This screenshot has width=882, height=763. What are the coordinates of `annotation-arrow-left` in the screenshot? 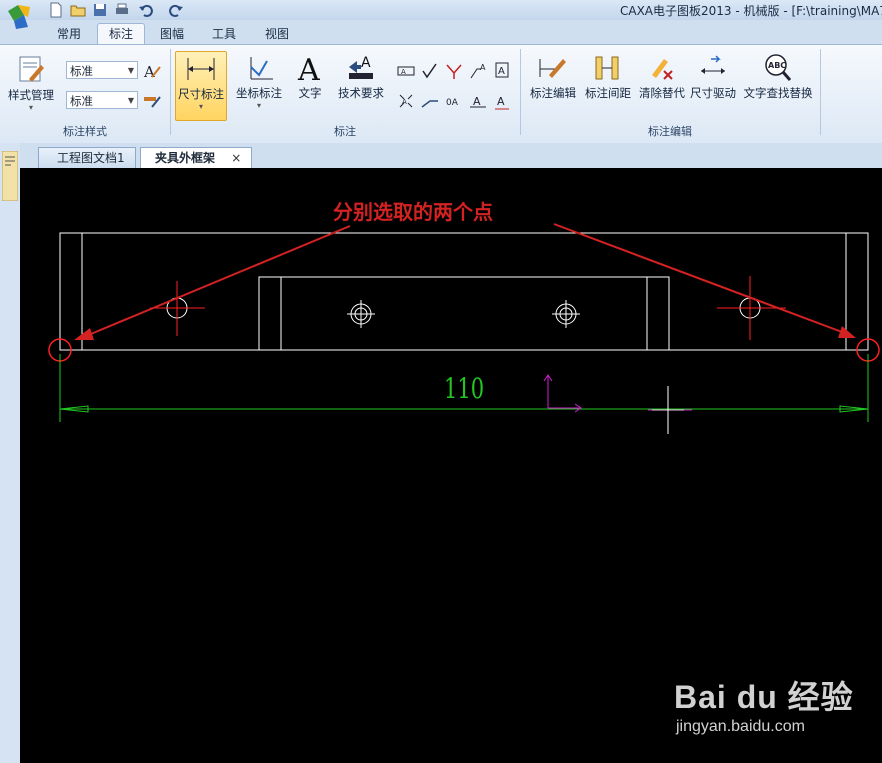 It's located at (212, 282).